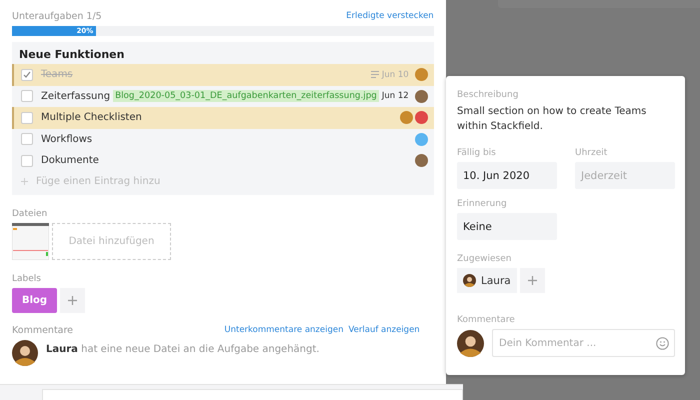  What do you see at coordinates (507, 175) in the screenshot?
I see `due-date-field: 10. Jun 2020` at bounding box center [507, 175].